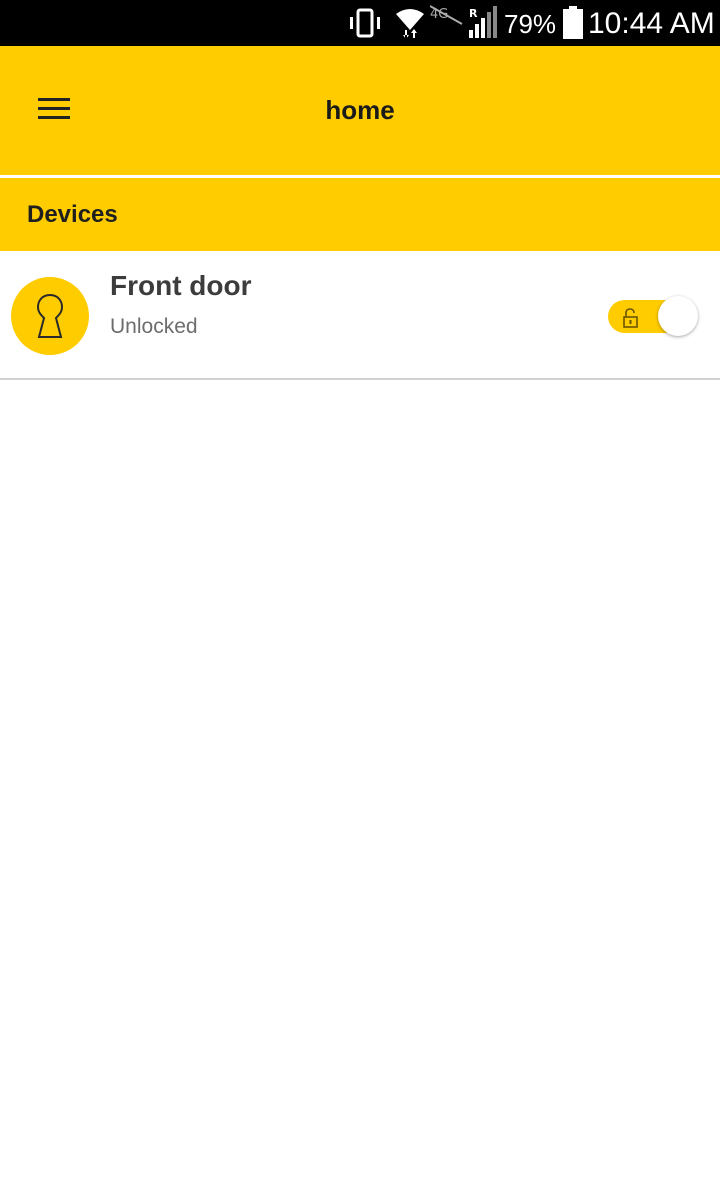 Image resolution: width=720 pixels, height=1187 pixels. Describe the element at coordinates (573, 25) in the screenshot. I see `battery-icon` at that location.